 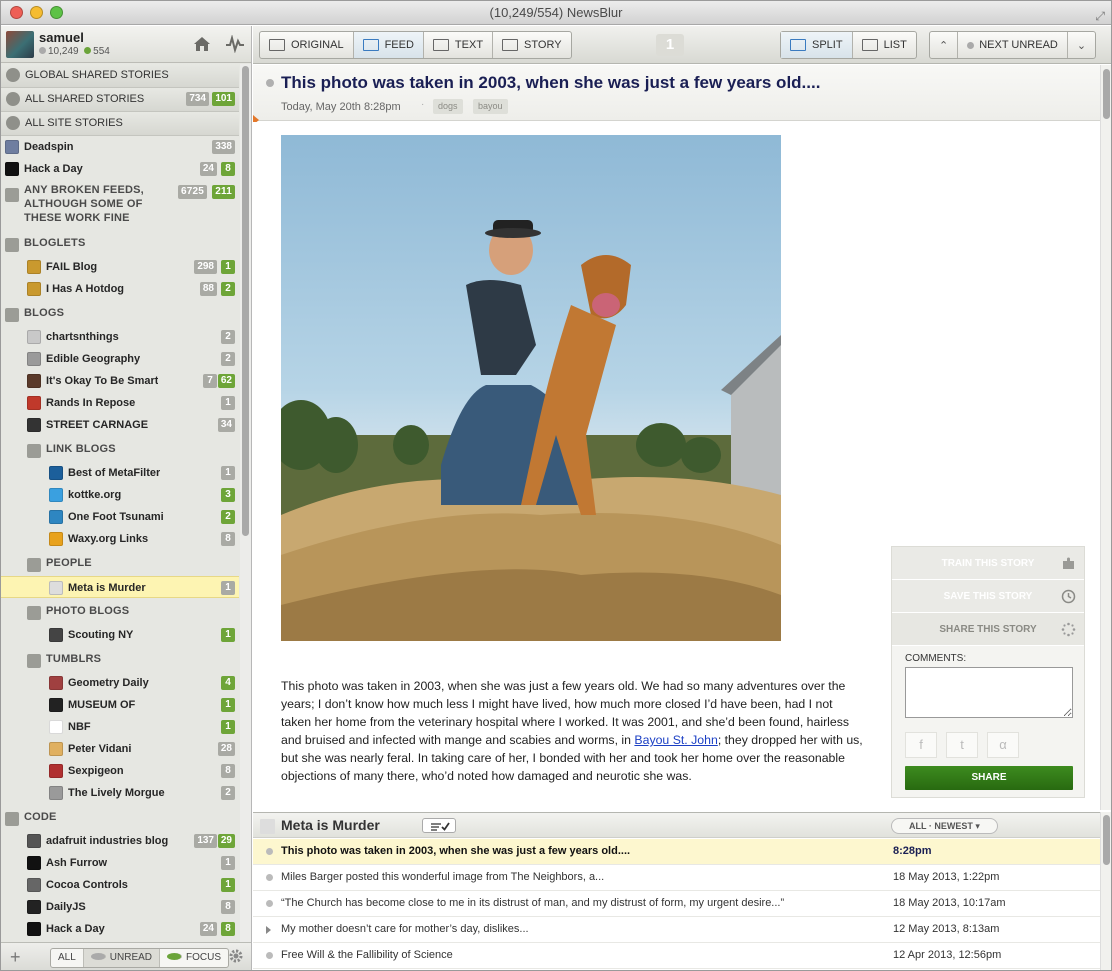 What do you see at coordinates (1106, 840) in the screenshot?
I see `story-list-scroll-thumb` at bounding box center [1106, 840].